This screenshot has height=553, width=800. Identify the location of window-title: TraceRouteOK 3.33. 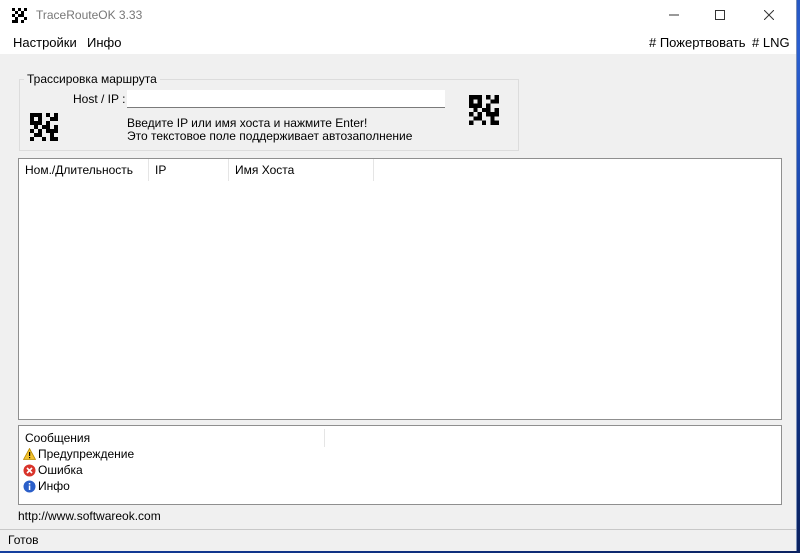
(89, 15).